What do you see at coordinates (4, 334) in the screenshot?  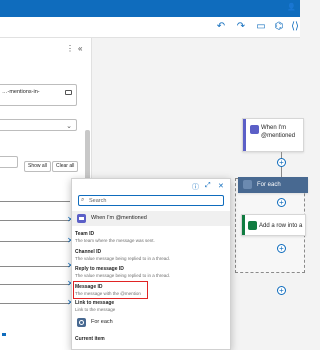 I see `link-marker` at bounding box center [4, 334].